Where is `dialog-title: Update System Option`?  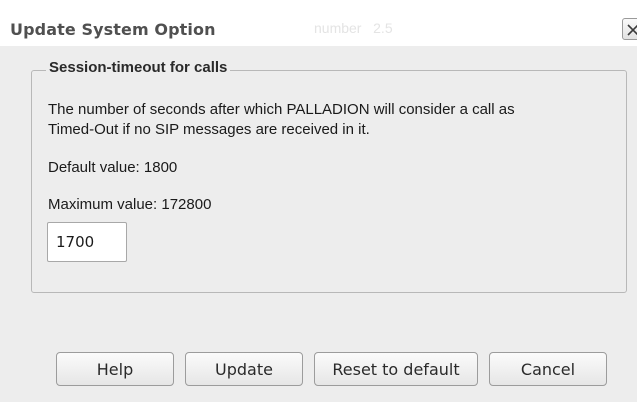
dialog-title: Update System Option is located at coordinates (113, 29).